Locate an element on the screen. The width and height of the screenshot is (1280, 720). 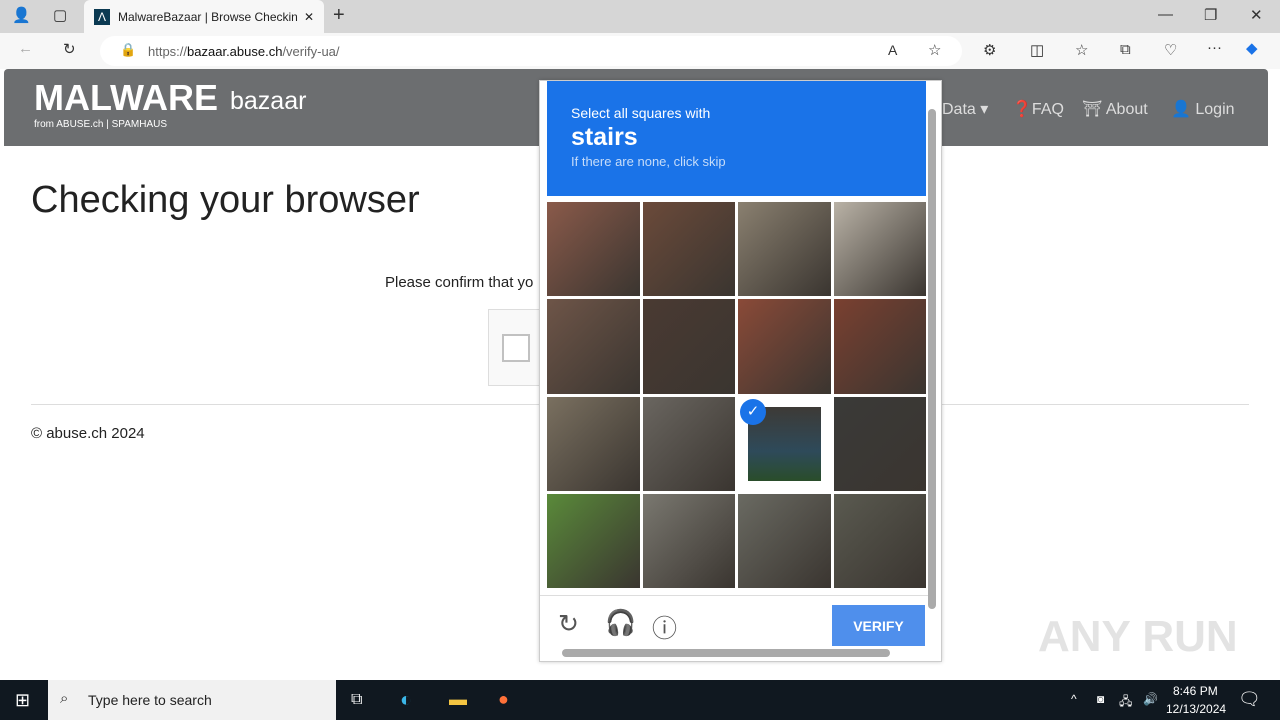
copilot-icon: ◆ is located at coordinates (1252, 48).